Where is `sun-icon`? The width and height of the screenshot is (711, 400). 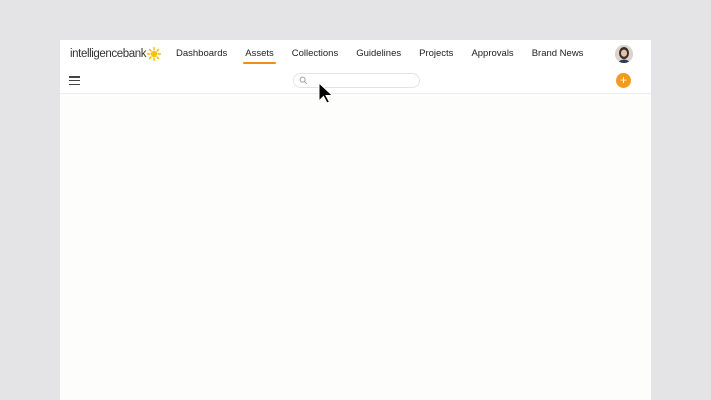 sun-icon is located at coordinates (154, 54).